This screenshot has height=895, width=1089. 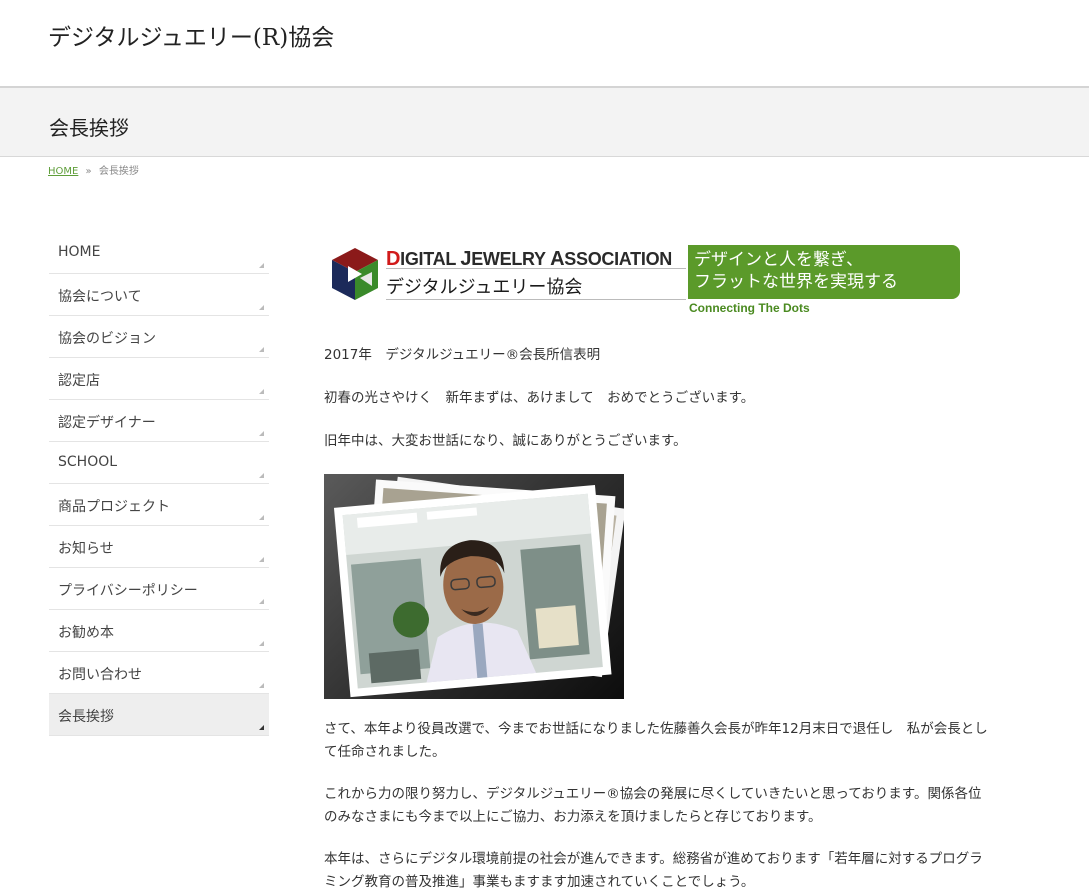 I want to click on banner-letter-d: D, so click(x=393, y=259).